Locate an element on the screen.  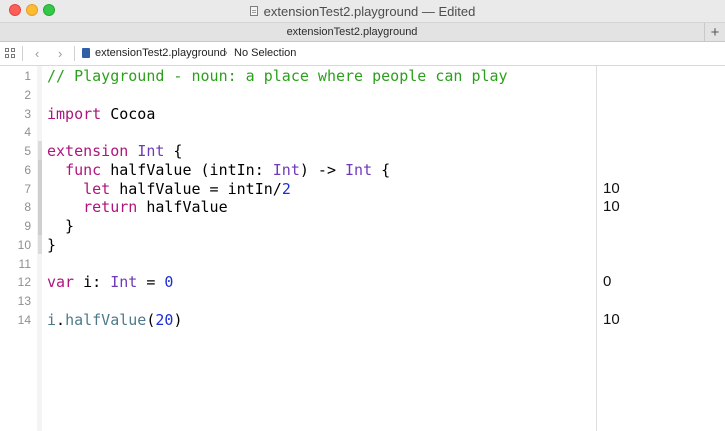
plus-icon: + is located at coordinates (715, 32).